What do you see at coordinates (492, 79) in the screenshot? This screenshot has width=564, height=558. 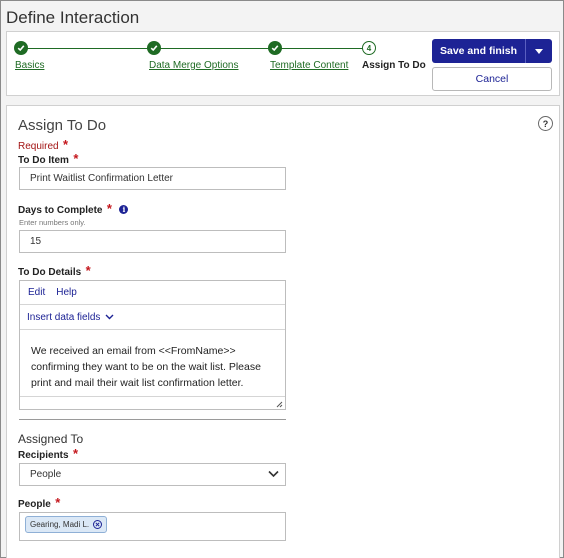 I see `cancel-button: Cancel` at bounding box center [492, 79].